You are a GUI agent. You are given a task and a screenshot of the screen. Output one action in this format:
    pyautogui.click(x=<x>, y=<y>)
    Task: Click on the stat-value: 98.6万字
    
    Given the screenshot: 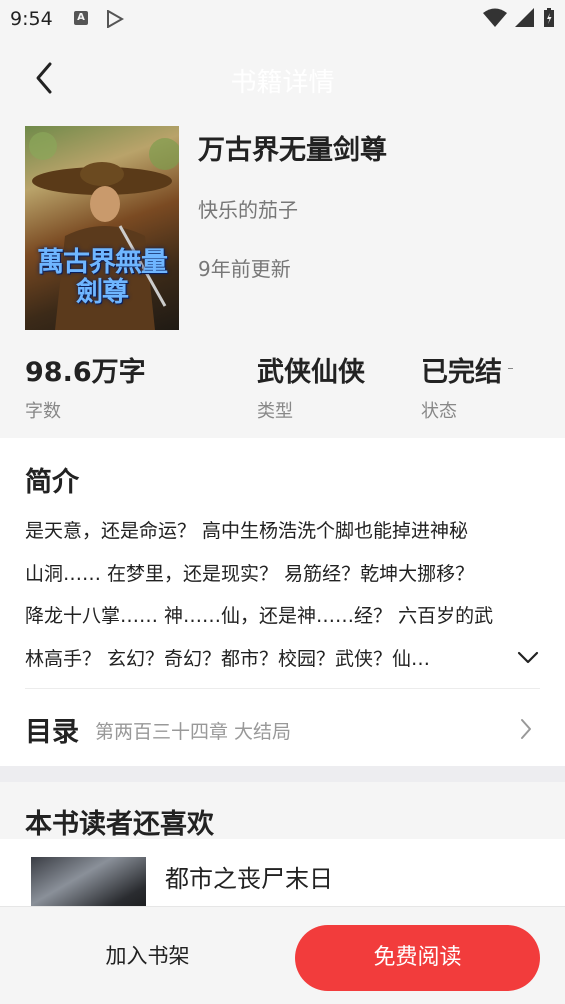 What is the action you would take?
    pyautogui.click(x=85, y=372)
    